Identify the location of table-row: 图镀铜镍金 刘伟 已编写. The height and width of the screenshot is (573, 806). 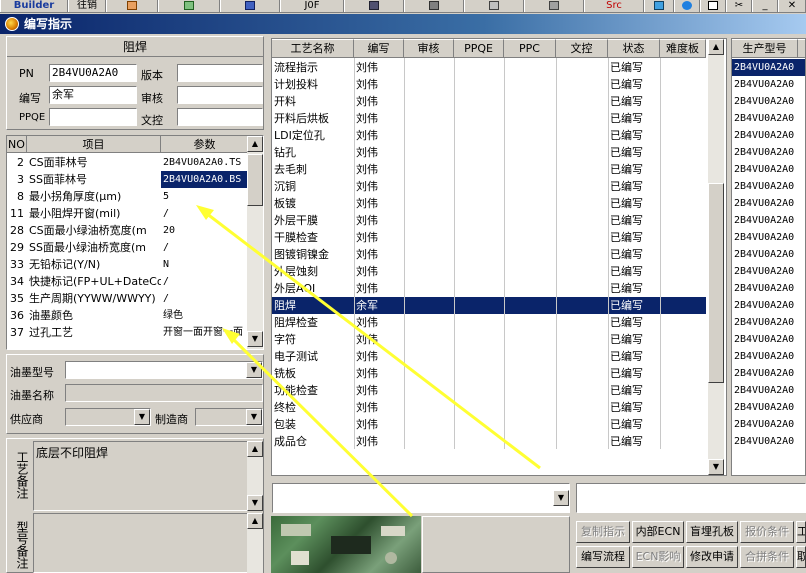
(489, 254).